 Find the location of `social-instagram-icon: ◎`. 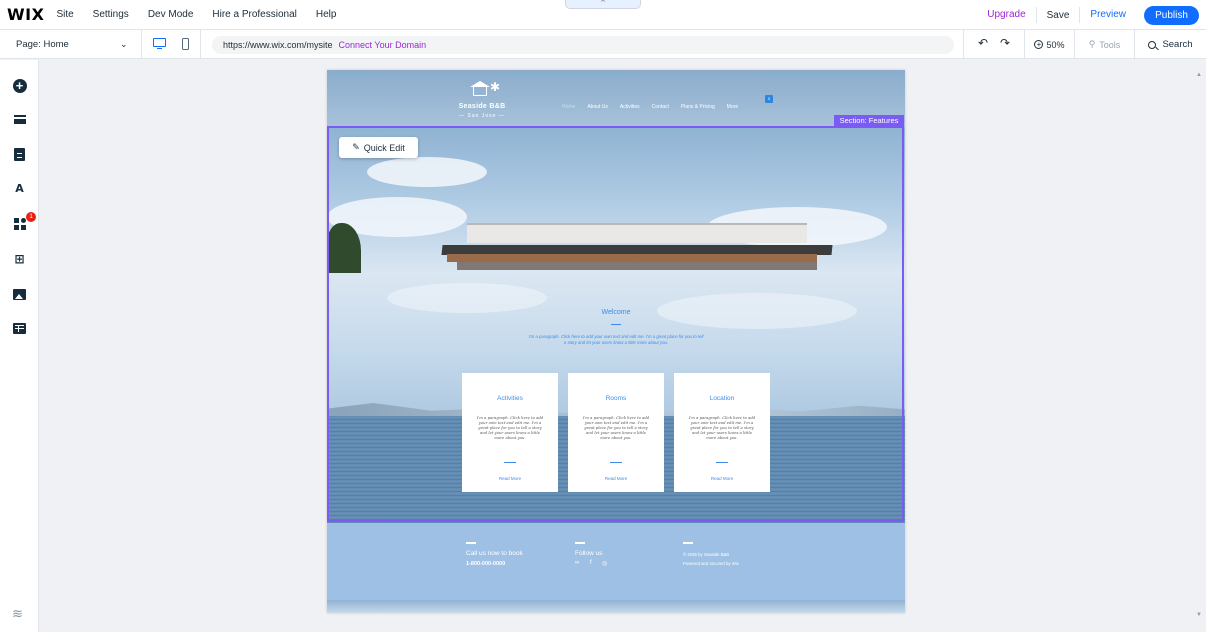

social-instagram-icon: ◎ is located at coordinates (604, 563).